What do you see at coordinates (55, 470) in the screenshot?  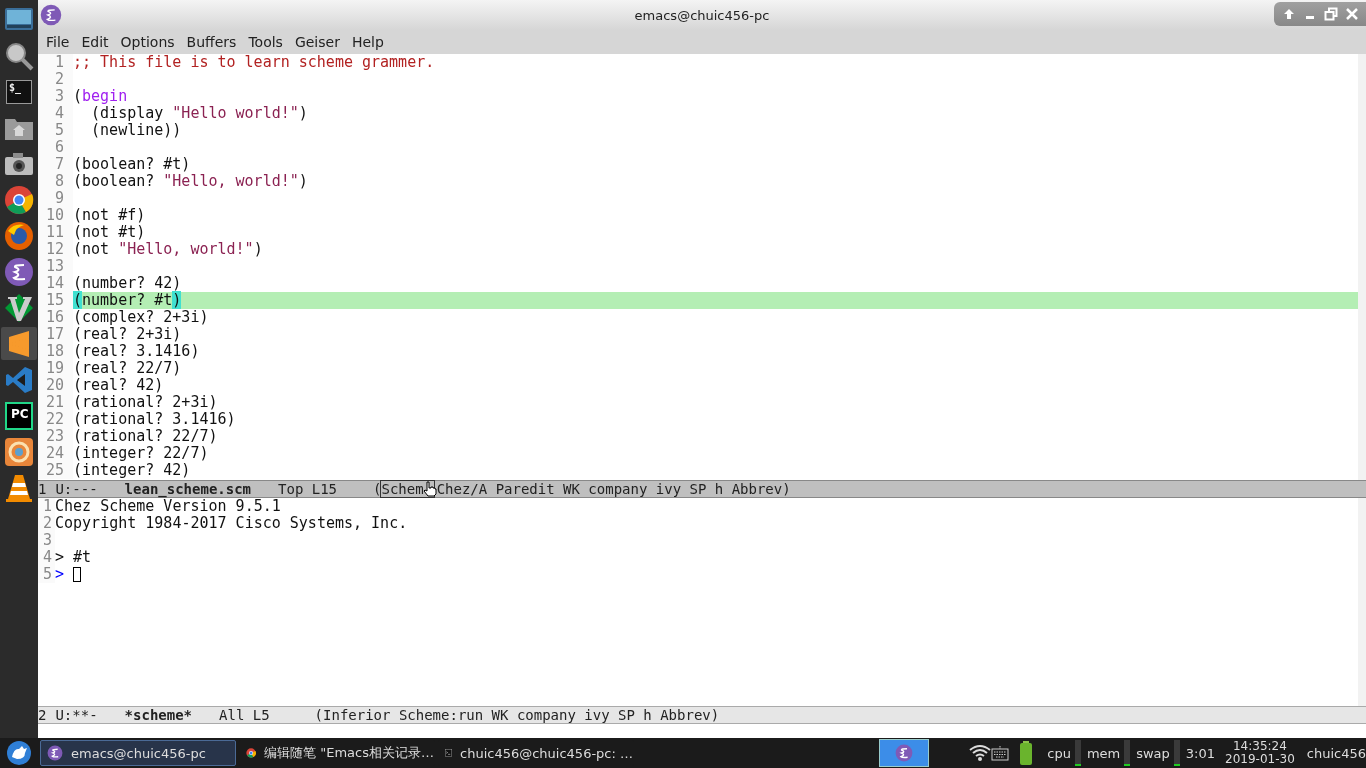 I see `line-number: 25` at bounding box center [55, 470].